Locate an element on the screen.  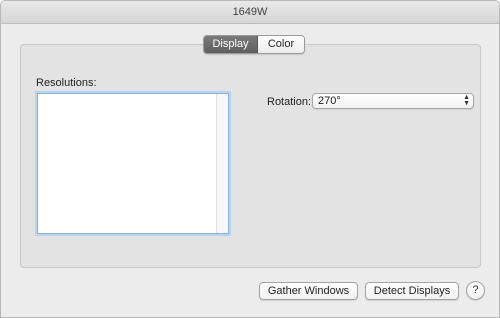
tab-display: Display is located at coordinates (231, 44).